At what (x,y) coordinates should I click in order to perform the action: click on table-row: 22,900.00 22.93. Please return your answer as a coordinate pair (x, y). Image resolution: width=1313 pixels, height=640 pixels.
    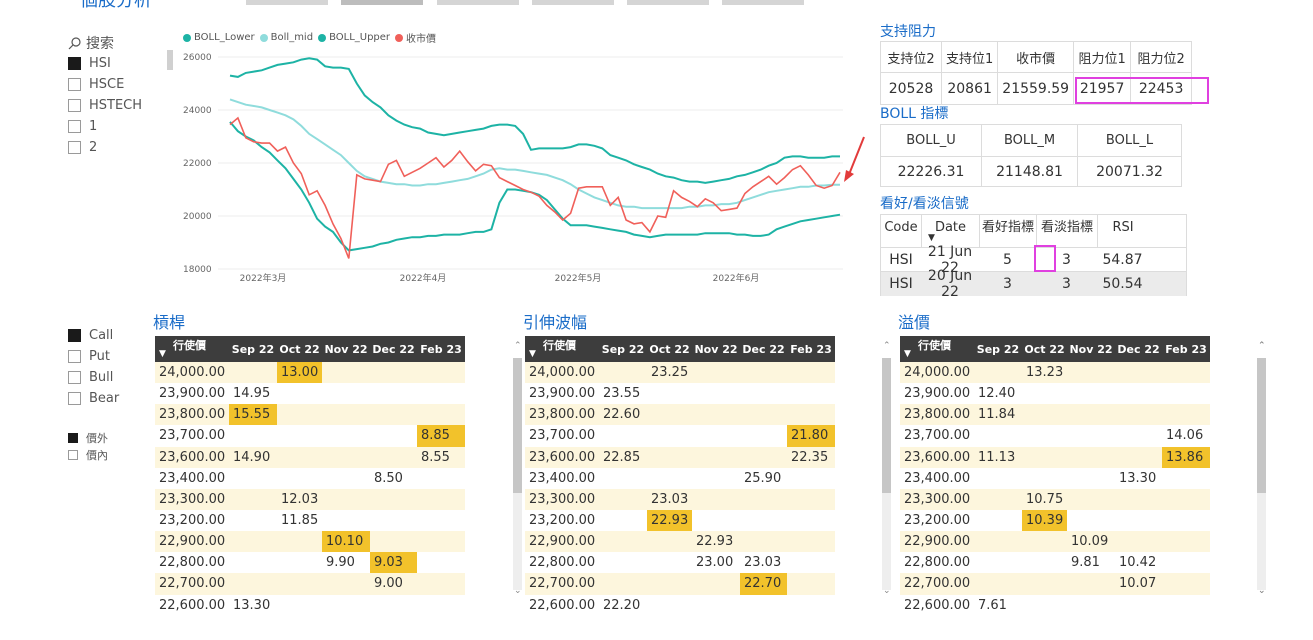
    Looking at the image, I should click on (680, 542).